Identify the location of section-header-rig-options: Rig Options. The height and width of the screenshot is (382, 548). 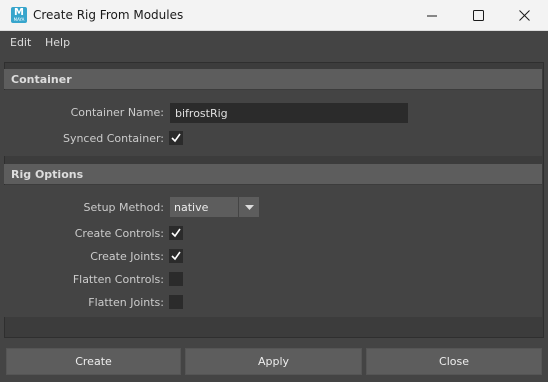
(273, 174).